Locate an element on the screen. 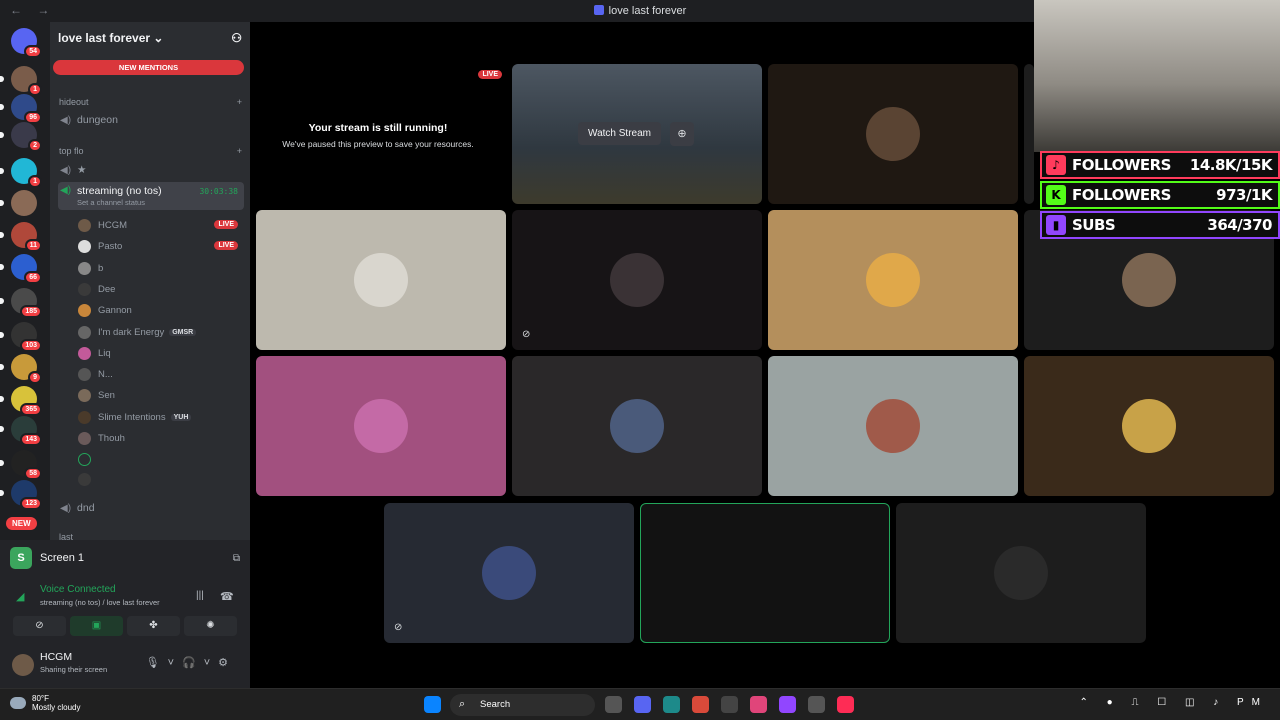 The image size is (1280, 720). server-icon: 2 is located at coordinates (21, 137).